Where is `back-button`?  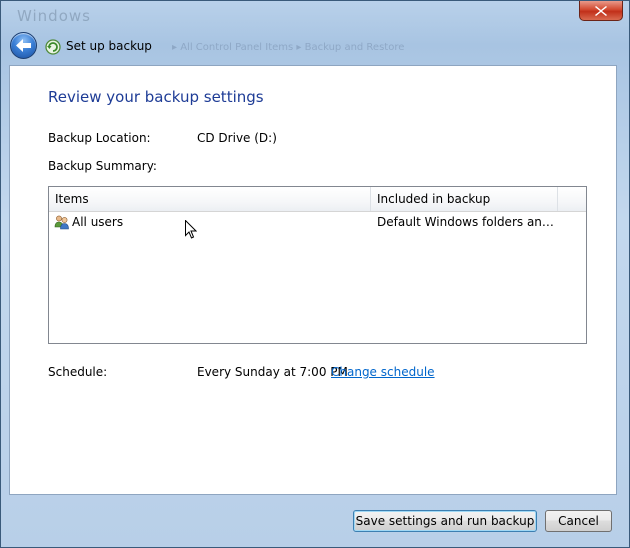 back-button is located at coordinates (23, 45).